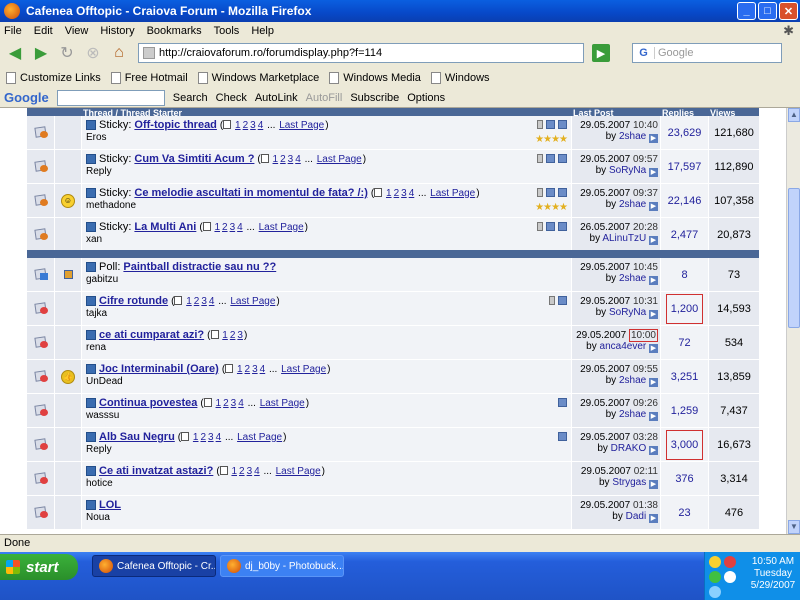 This screenshot has height=600, width=800. I want to click on header-views: Views, so click(733, 112).